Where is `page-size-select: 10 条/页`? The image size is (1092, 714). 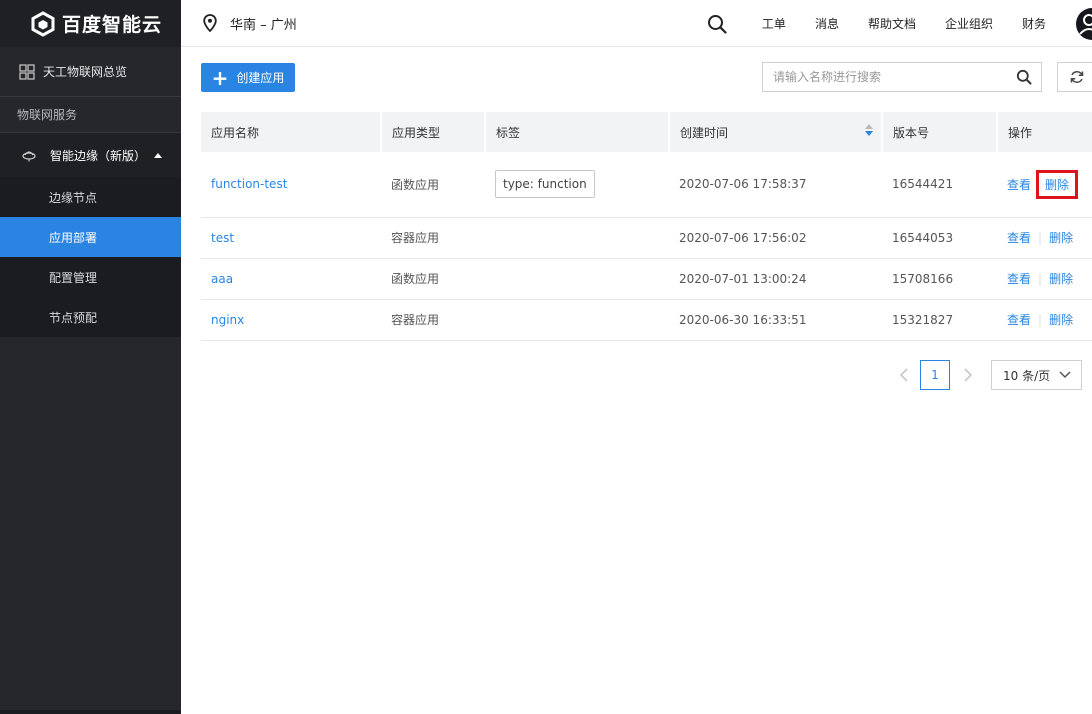 page-size-select: 10 条/页 is located at coordinates (1036, 375).